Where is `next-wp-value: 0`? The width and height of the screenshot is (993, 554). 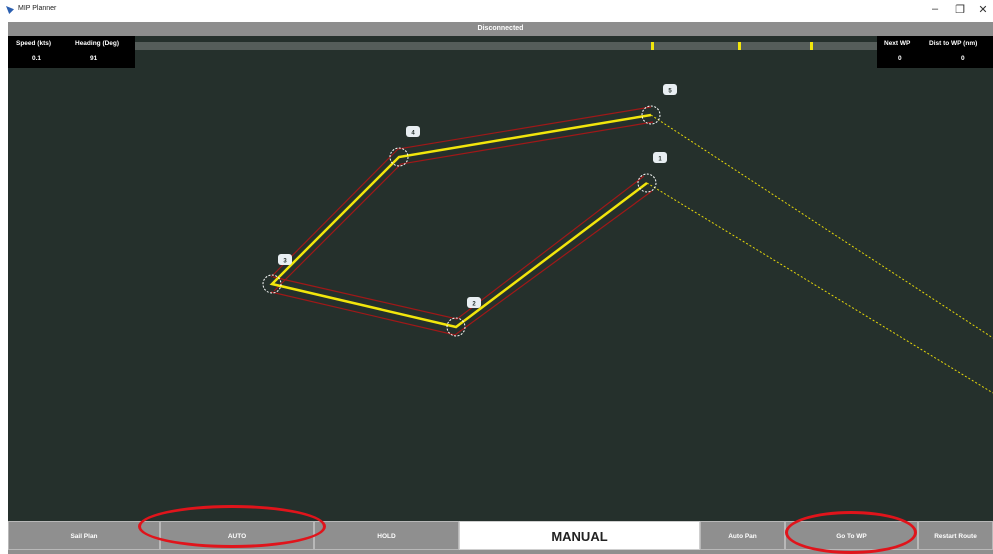
next-wp-value: 0 is located at coordinates (900, 58).